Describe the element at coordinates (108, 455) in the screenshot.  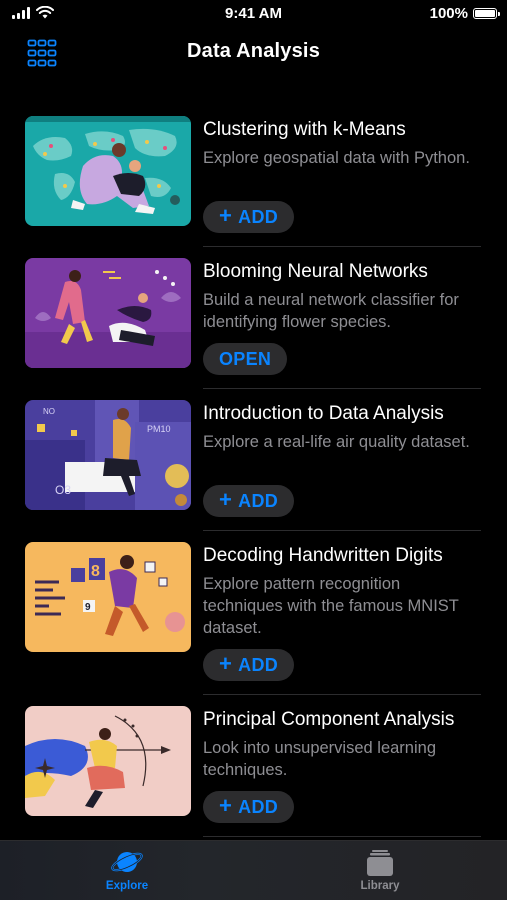
I see `course-thumbnail-intro-data-analysis: NO PM10 O3` at that location.